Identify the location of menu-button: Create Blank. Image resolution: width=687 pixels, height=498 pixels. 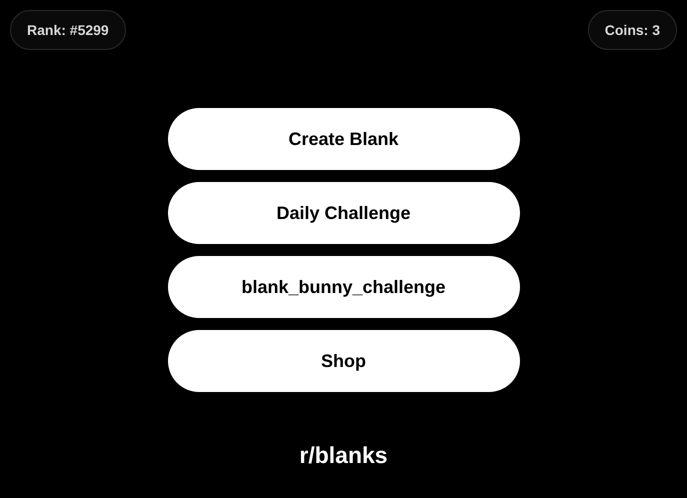
(344, 139).